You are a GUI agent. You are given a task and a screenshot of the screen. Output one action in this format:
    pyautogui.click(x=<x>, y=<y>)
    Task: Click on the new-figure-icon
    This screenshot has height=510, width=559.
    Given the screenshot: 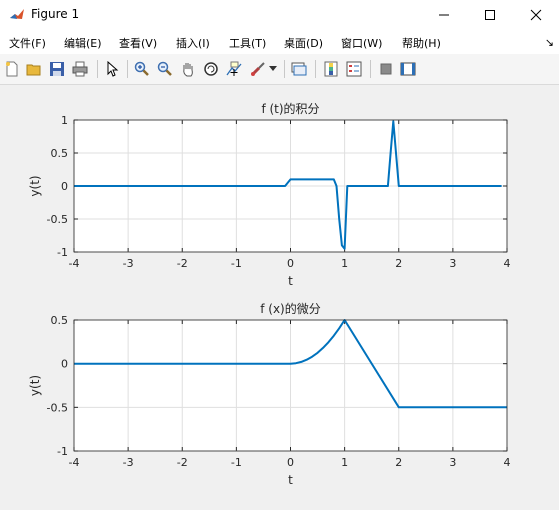 What is the action you would take?
    pyautogui.click(x=12, y=69)
    